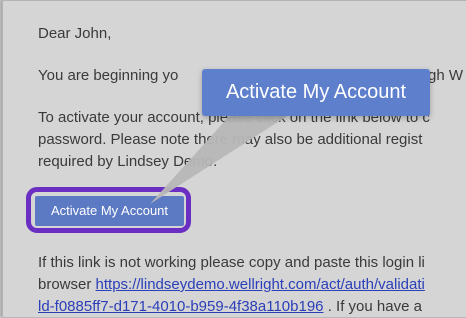 This screenshot has height=318, width=466. What do you see at coordinates (109, 211) in the screenshot?
I see `activate-account-button: Activate My Account` at bounding box center [109, 211].